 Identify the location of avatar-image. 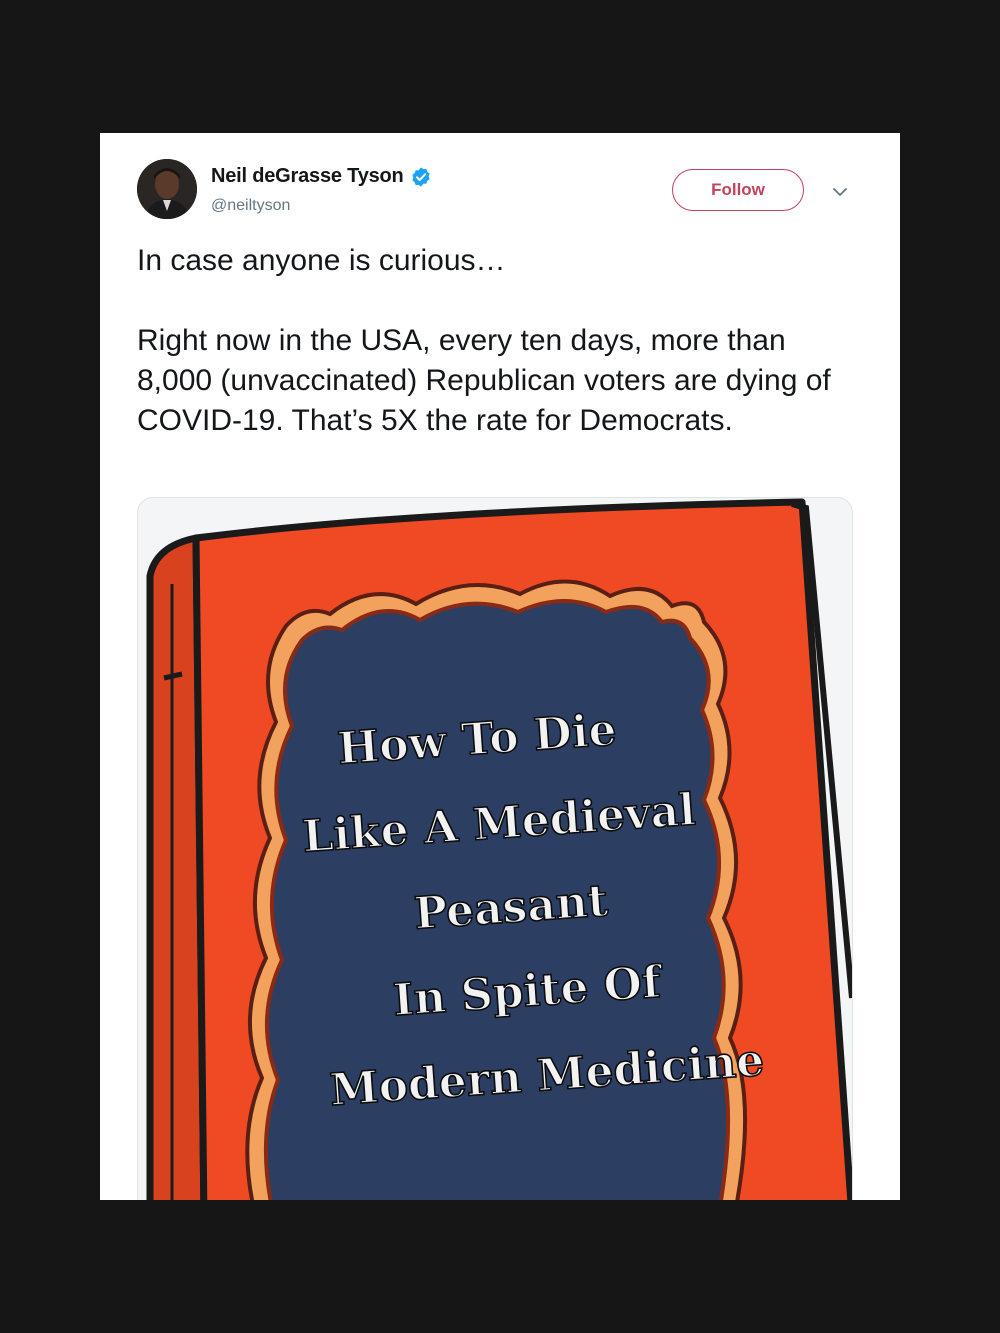
(167, 189).